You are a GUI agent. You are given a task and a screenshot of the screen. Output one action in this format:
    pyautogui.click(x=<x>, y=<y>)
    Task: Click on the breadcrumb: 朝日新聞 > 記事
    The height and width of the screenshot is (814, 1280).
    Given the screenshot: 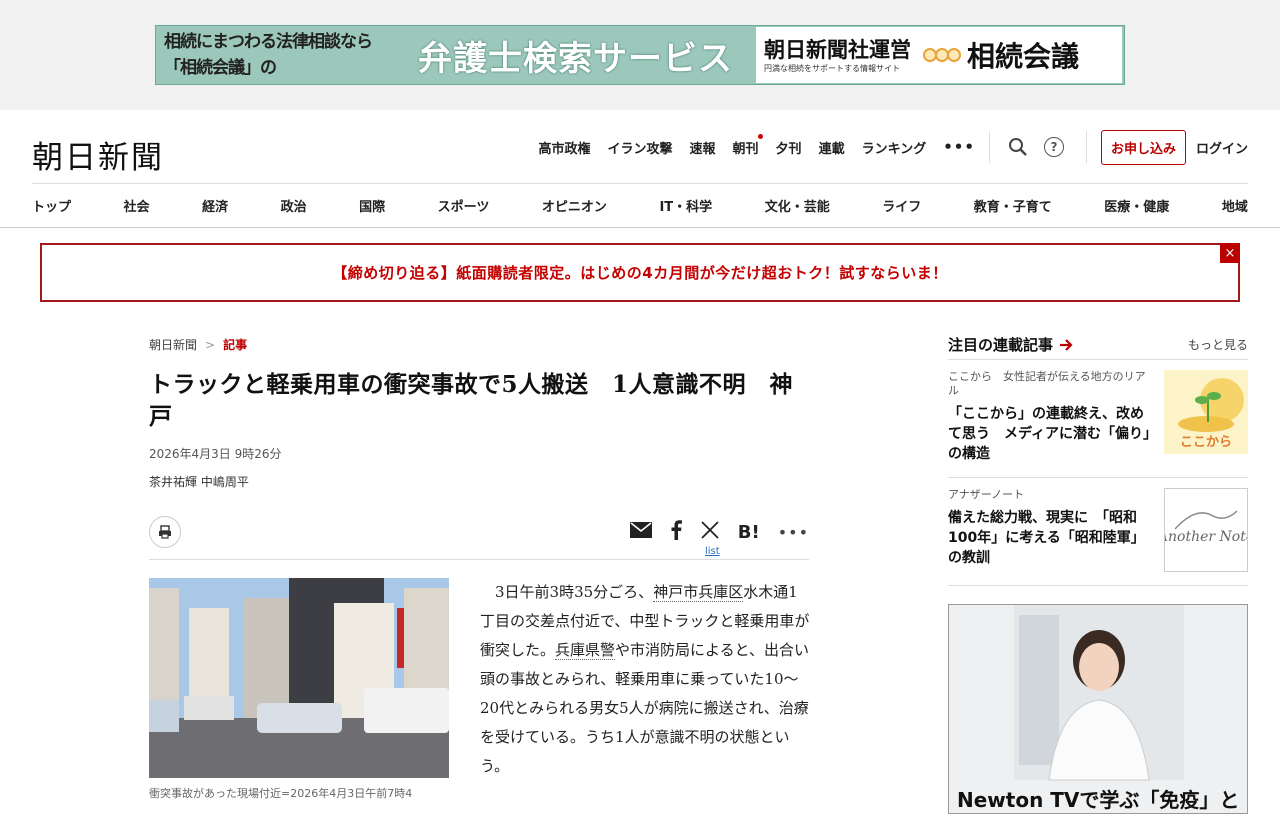 What is the action you would take?
    pyautogui.click(x=479, y=344)
    